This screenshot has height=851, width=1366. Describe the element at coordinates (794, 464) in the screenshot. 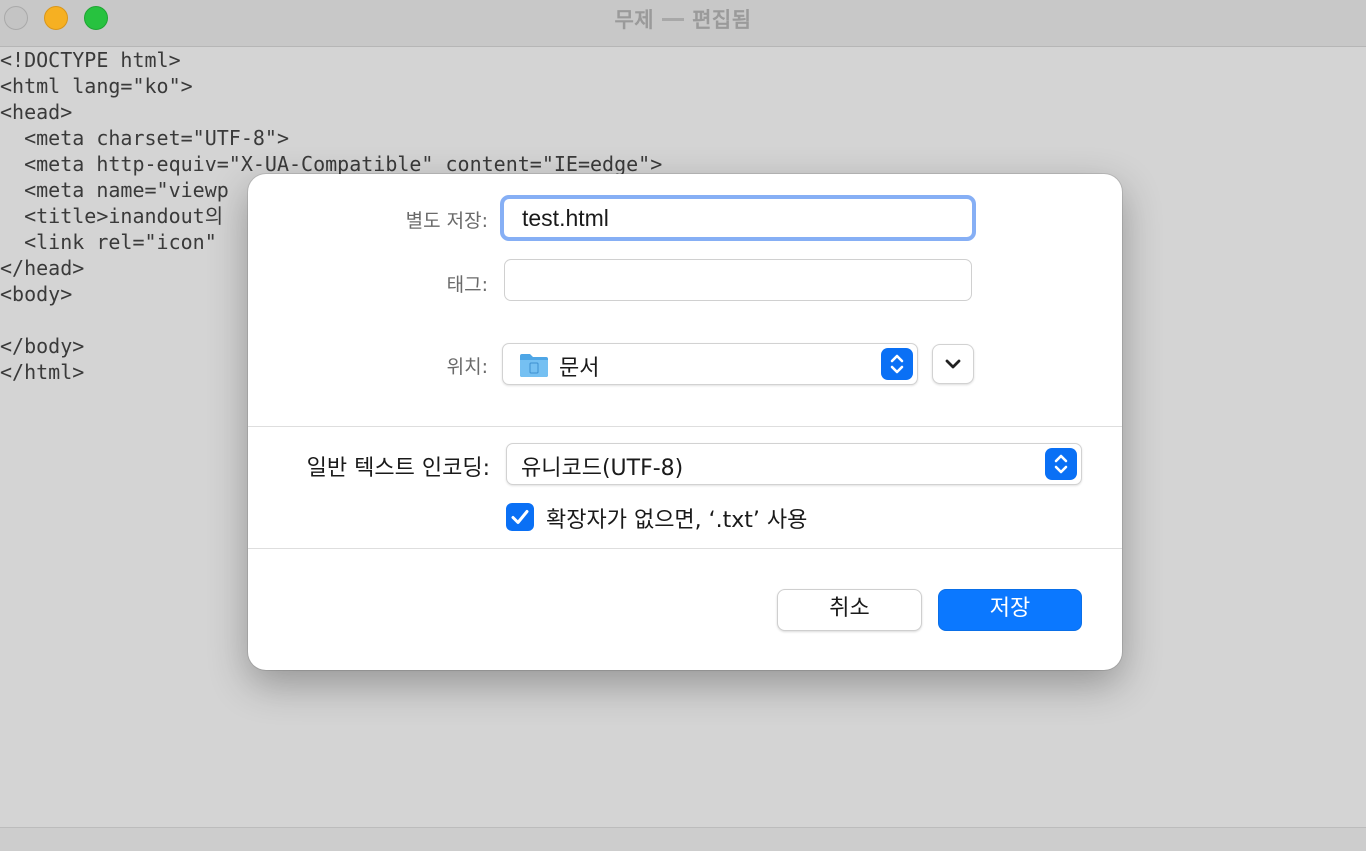

I see `encoding-popup: 유니코드(UTF-8)` at that location.